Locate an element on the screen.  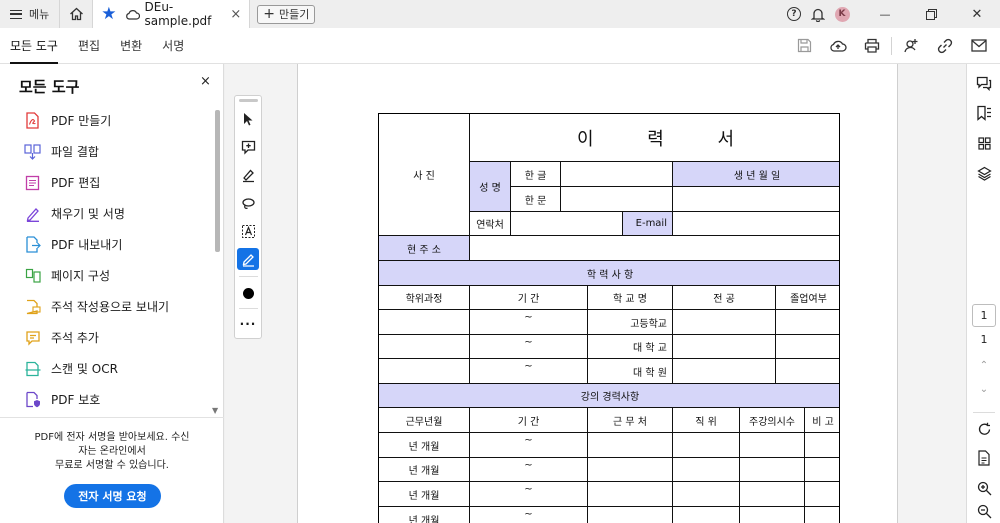
cloud-upload-button is located at coordinates (838, 46).